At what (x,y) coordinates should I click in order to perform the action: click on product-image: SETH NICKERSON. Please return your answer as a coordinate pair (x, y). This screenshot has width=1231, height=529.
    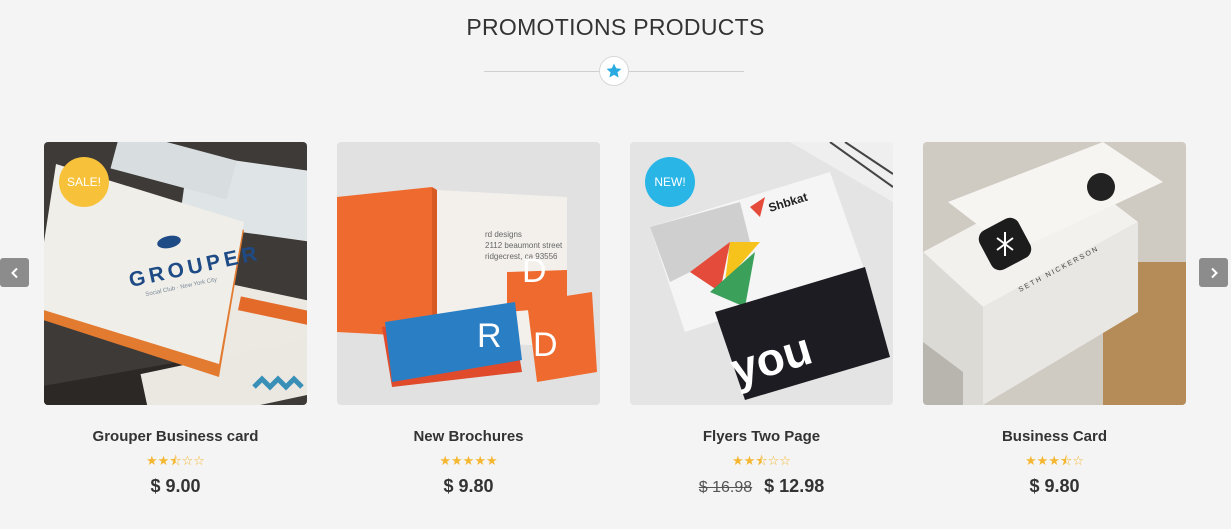
    Looking at the image, I should click on (1054, 273).